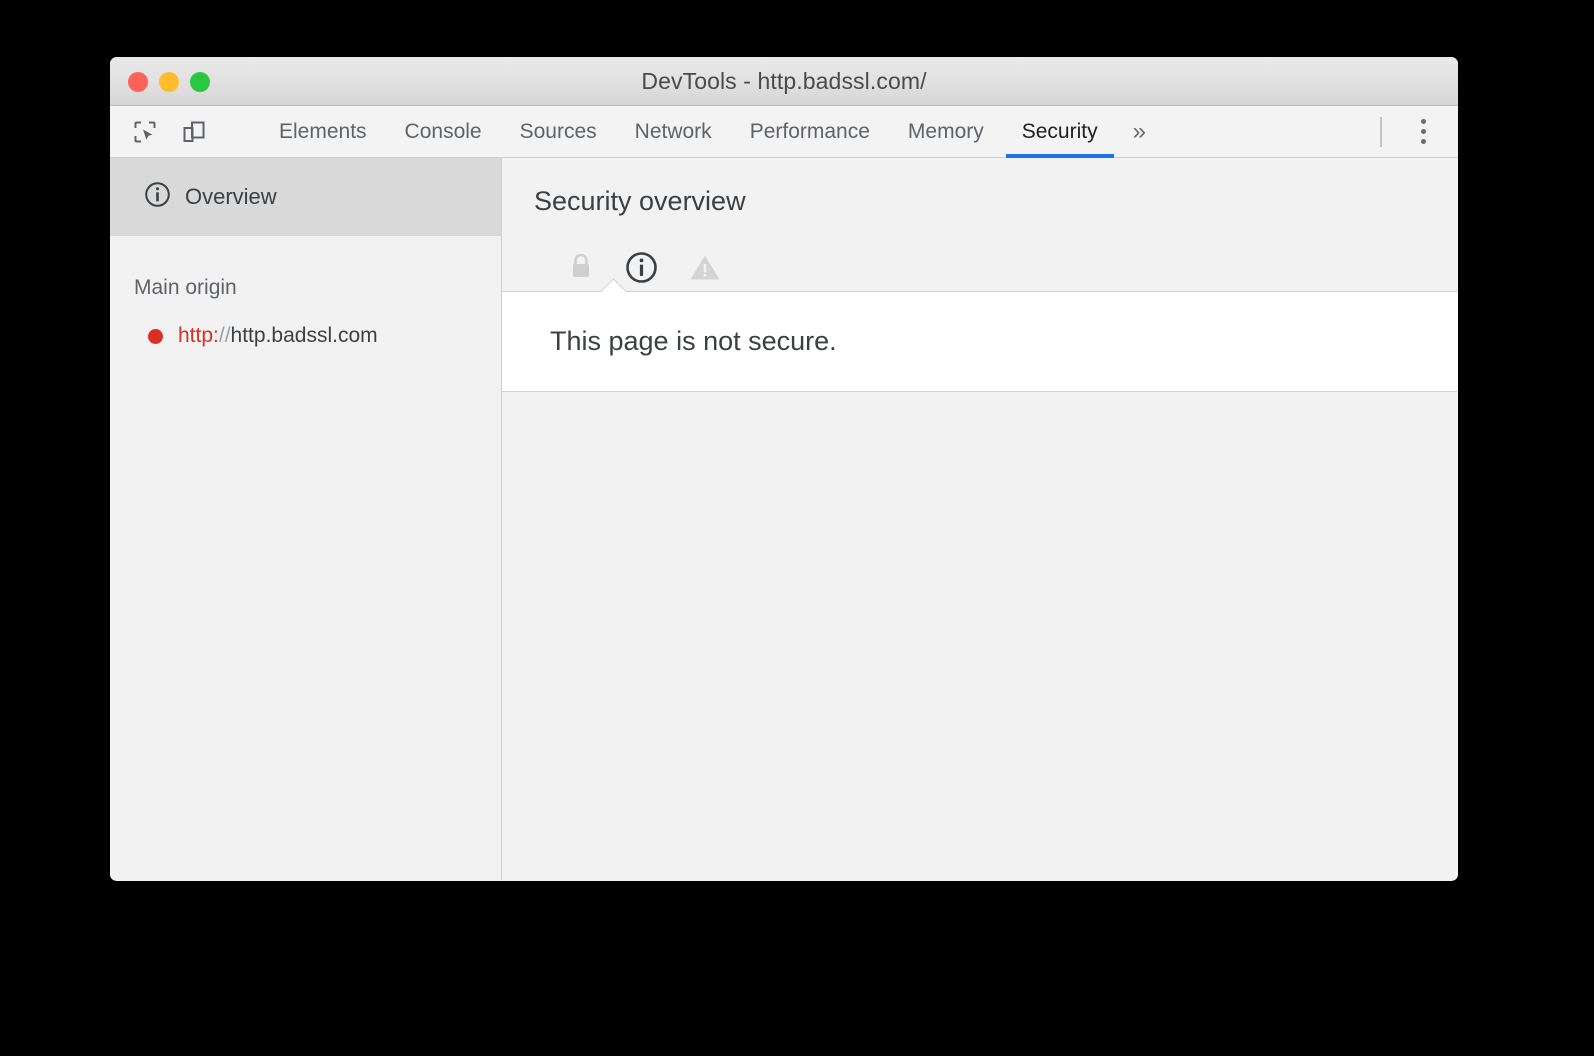  What do you see at coordinates (224, 335) in the screenshot?
I see `origin-slashes: //` at bounding box center [224, 335].